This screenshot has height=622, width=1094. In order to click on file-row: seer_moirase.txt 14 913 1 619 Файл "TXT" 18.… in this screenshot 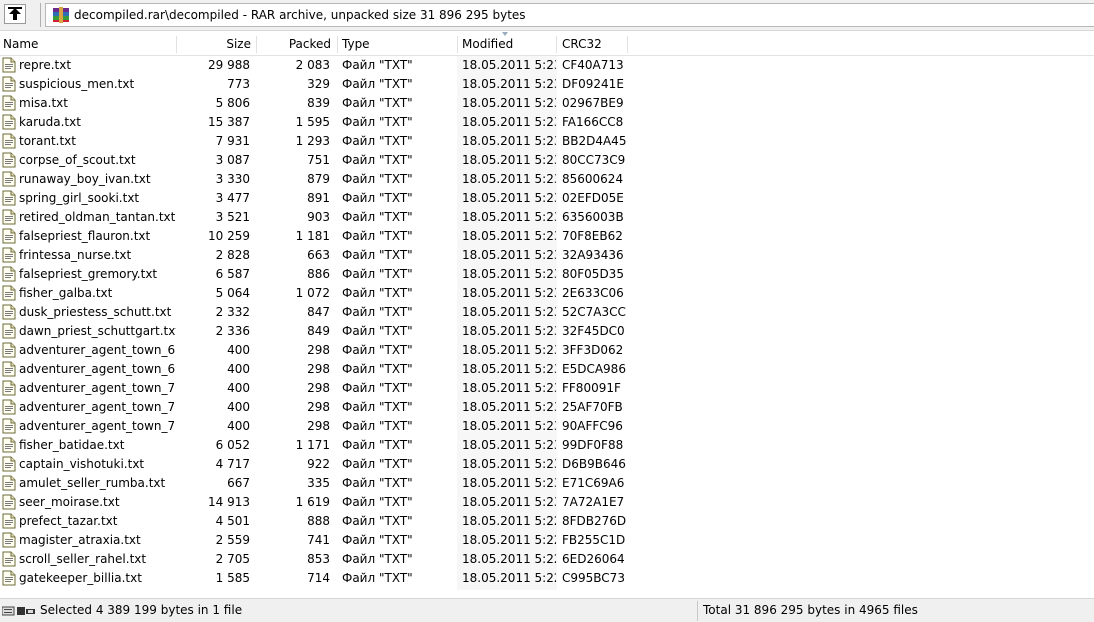, I will do `click(547, 502)`.